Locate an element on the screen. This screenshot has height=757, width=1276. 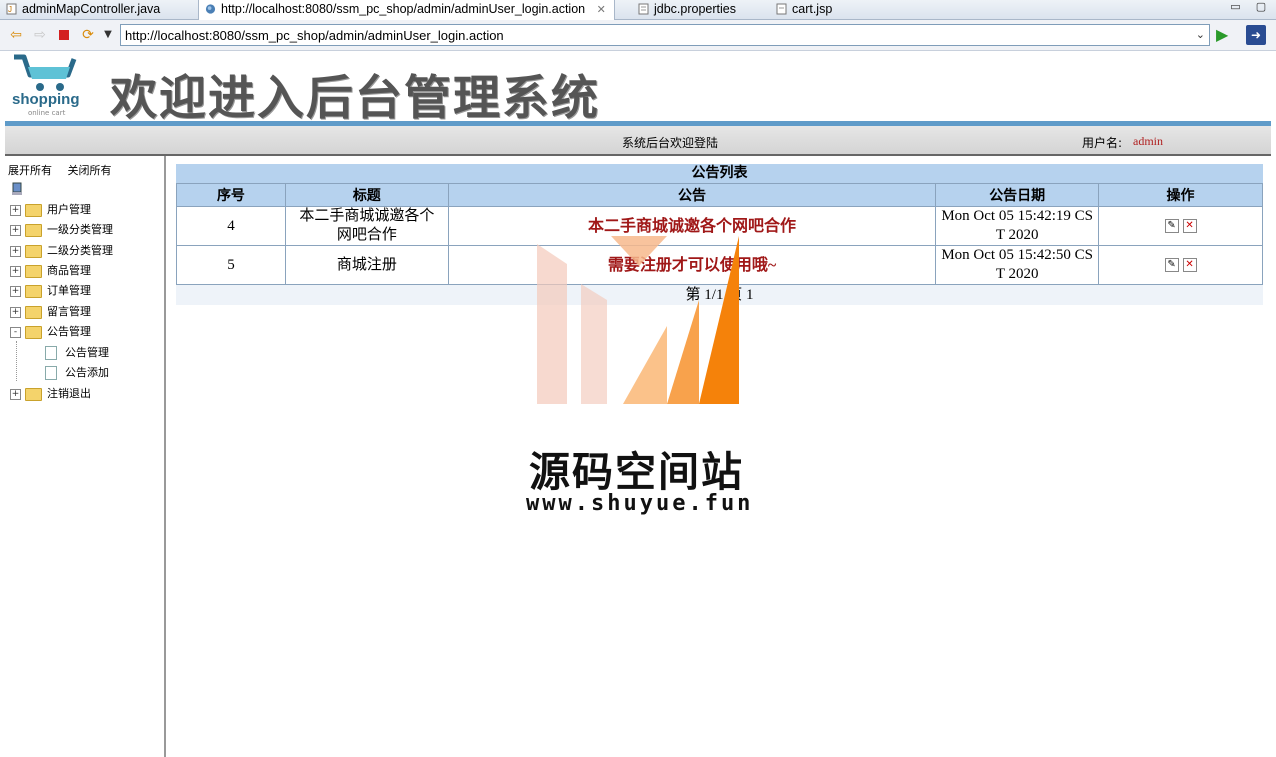
text-file-icon is located at coordinates (643, 9).